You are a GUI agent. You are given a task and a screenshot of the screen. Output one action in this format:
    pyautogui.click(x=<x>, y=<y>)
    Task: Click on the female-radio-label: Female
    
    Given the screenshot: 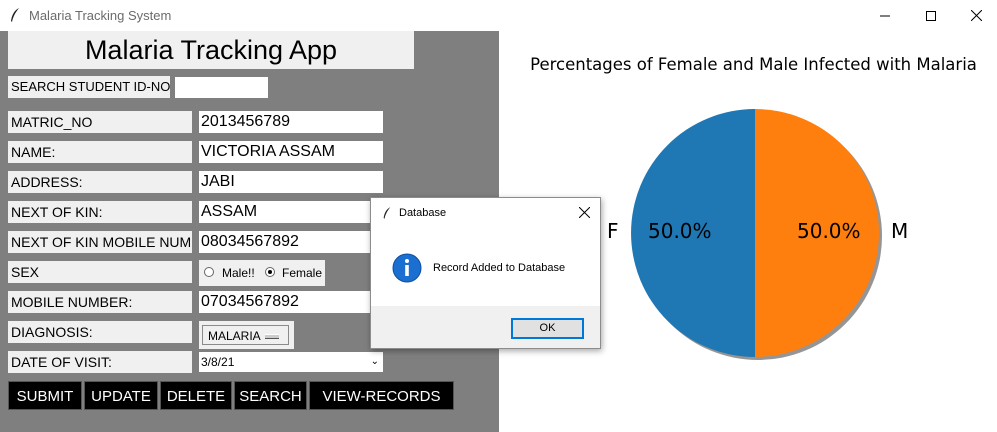 What is the action you would take?
    pyautogui.click(x=302, y=273)
    